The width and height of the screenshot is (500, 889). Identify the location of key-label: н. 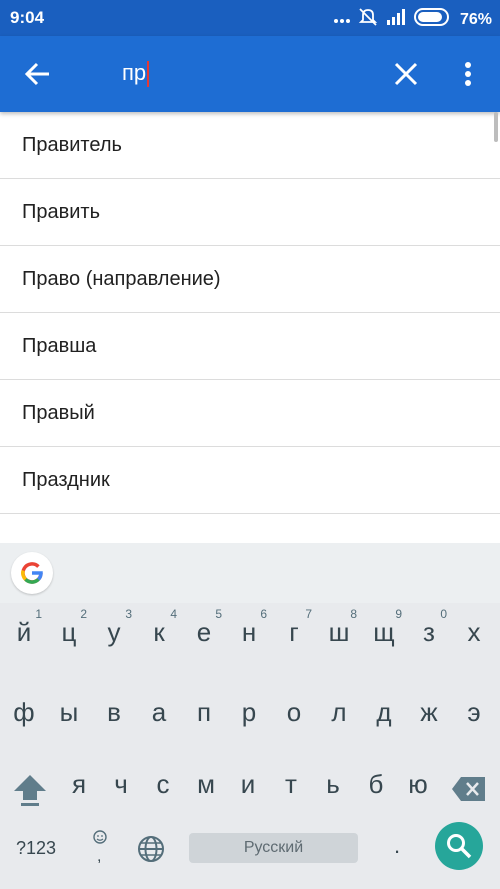
(249, 632).